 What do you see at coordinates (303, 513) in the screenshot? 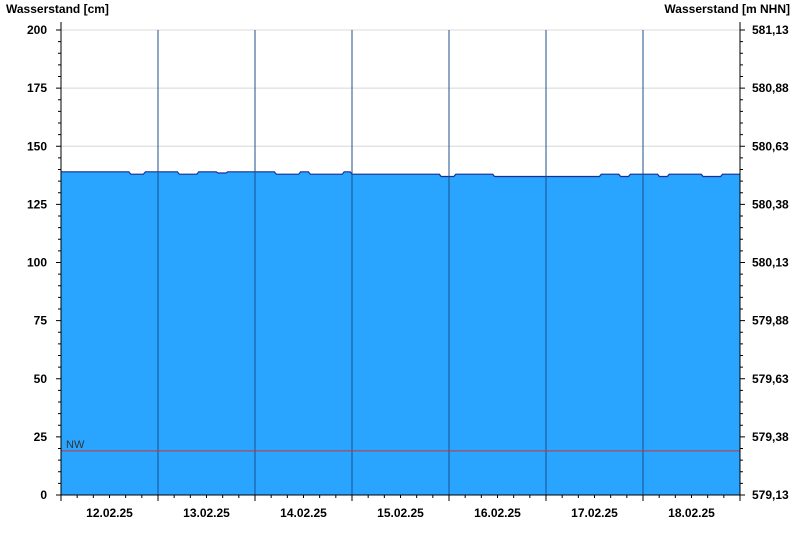
I see `x-tick-label: 14.02.25` at bounding box center [303, 513].